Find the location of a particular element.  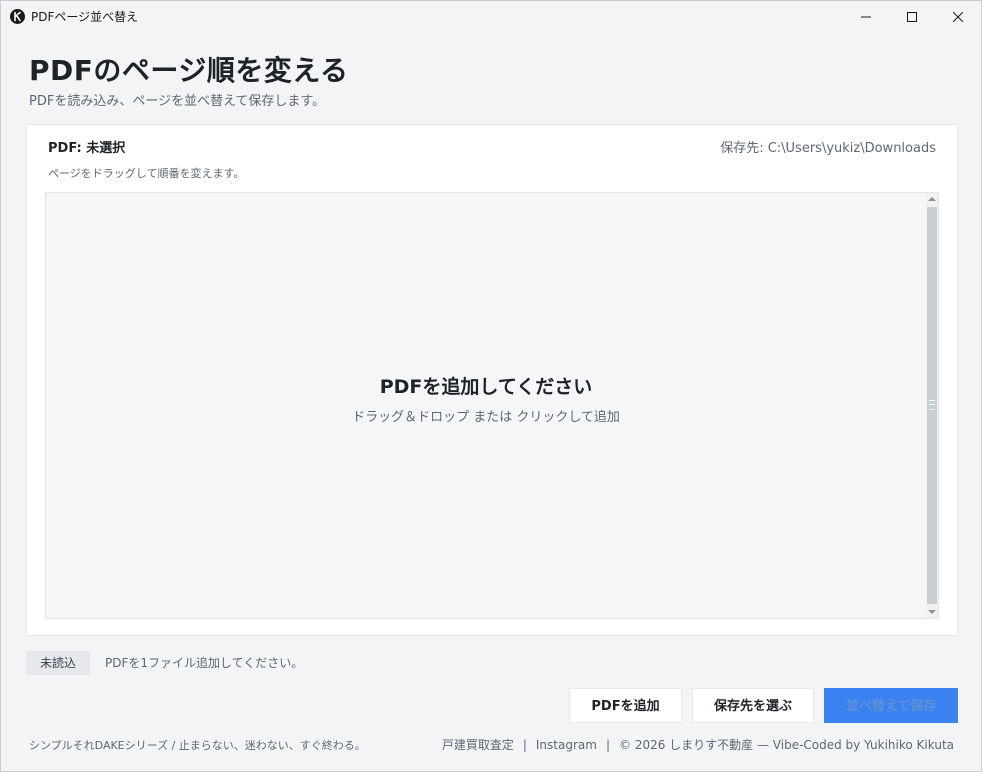

maximize-icon is located at coordinates (912, 17).